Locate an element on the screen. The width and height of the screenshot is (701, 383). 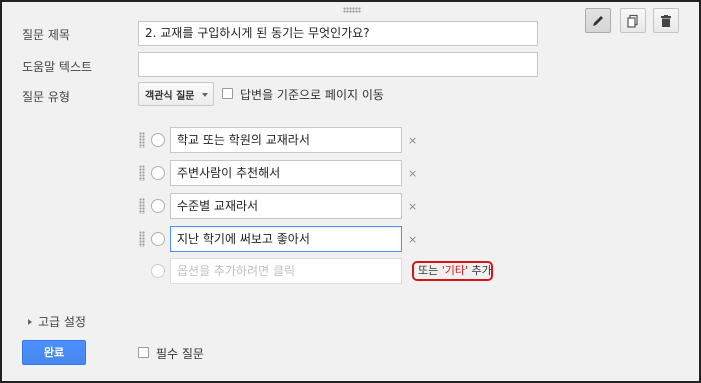
drag-handle is located at coordinates (352, 10).